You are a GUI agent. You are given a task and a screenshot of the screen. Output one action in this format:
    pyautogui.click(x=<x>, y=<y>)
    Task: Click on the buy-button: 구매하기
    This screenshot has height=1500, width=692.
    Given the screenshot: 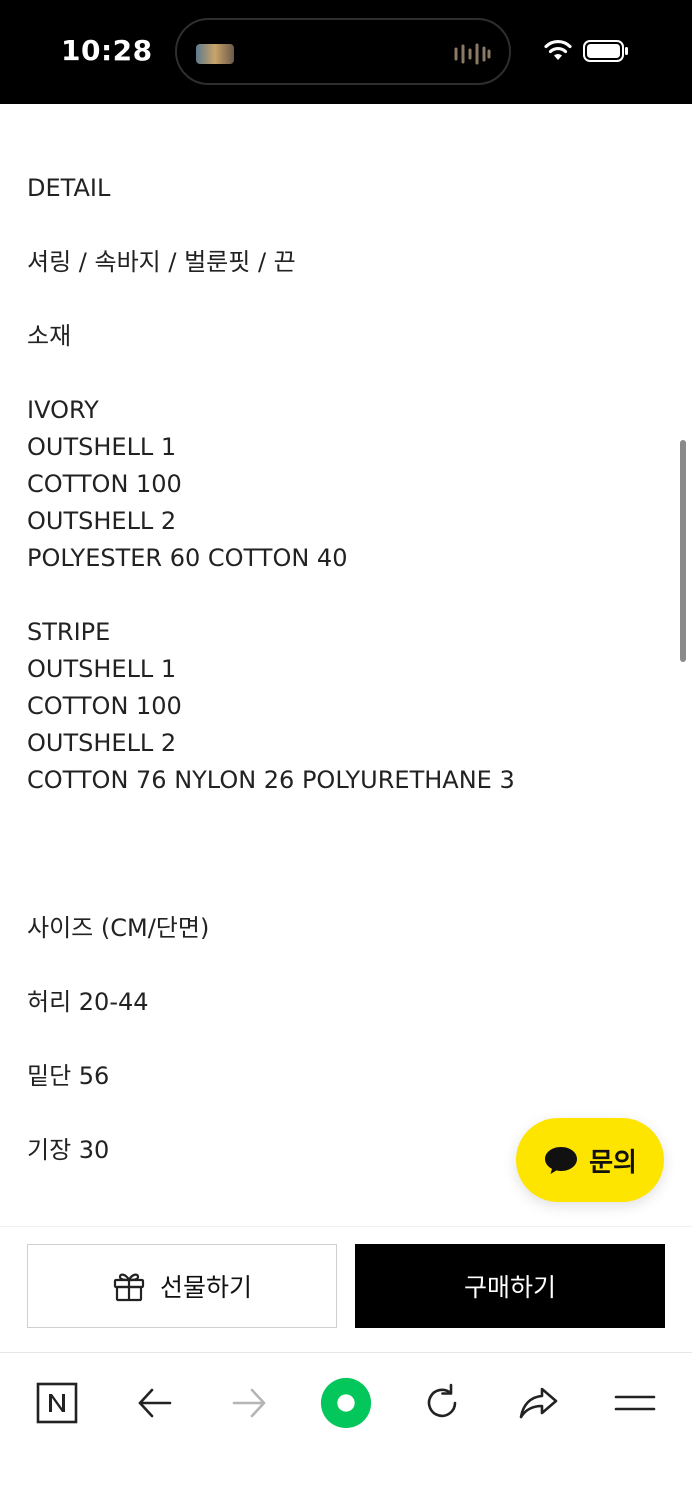 What is the action you would take?
    pyautogui.click(x=510, y=1286)
    